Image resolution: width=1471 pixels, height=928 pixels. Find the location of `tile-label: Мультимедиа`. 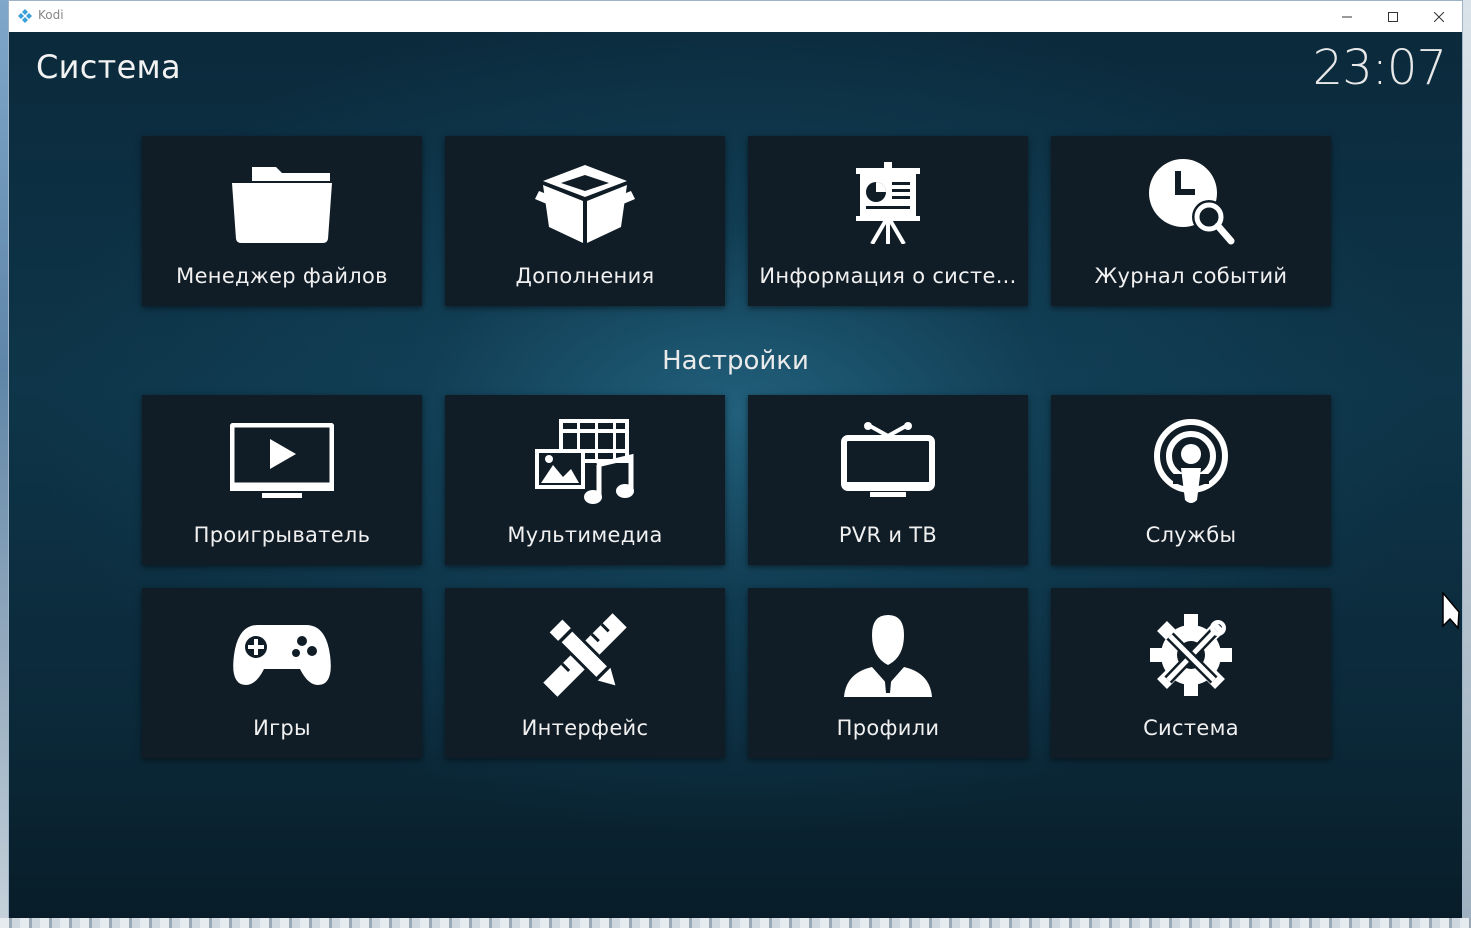

tile-label: Мультимедиа is located at coordinates (585, 535).